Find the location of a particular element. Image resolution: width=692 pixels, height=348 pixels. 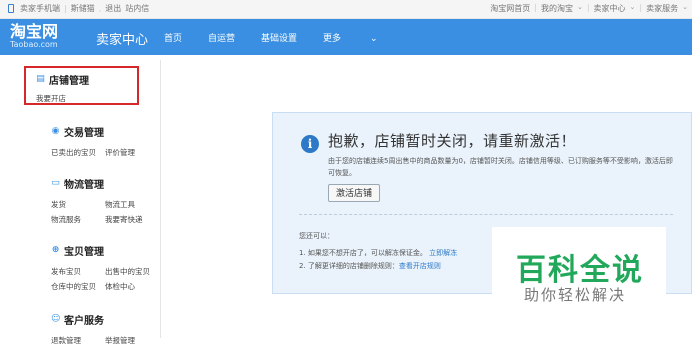

notice-headline: 抱歉，店铺暂时关闭，请重新激活！ is located at coordinates (452, 141).